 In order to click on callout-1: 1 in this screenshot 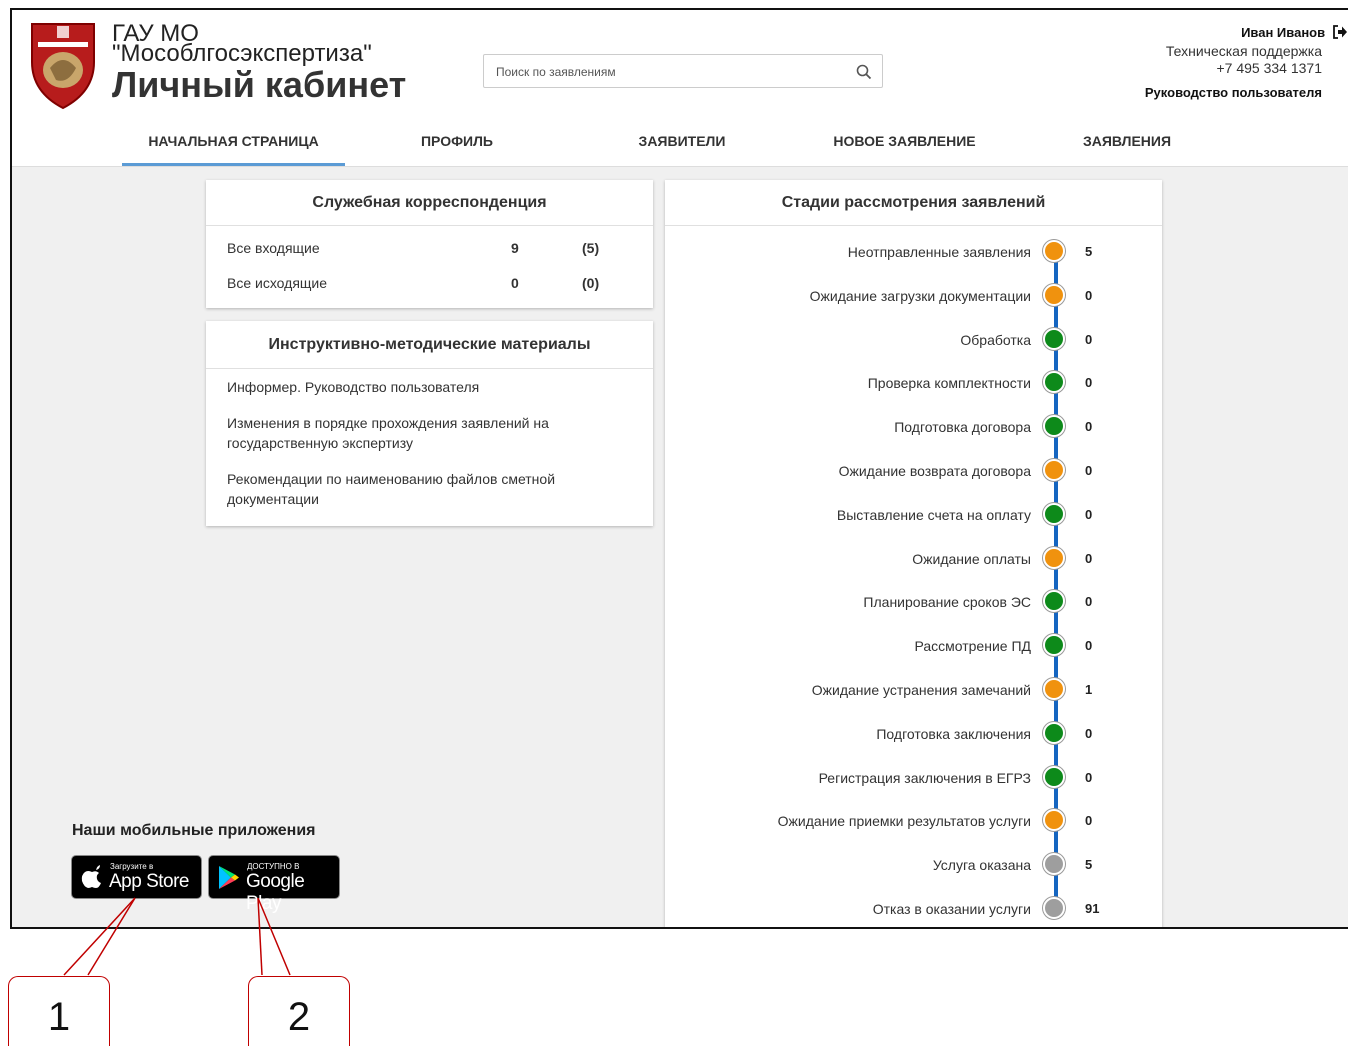, I will do `click(59, 1011)`.